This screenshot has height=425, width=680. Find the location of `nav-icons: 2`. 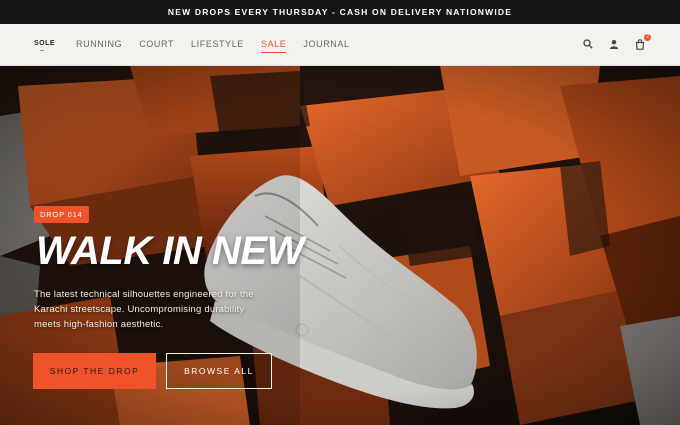

nav-icons: 2 is located at coordinates (616, 42).